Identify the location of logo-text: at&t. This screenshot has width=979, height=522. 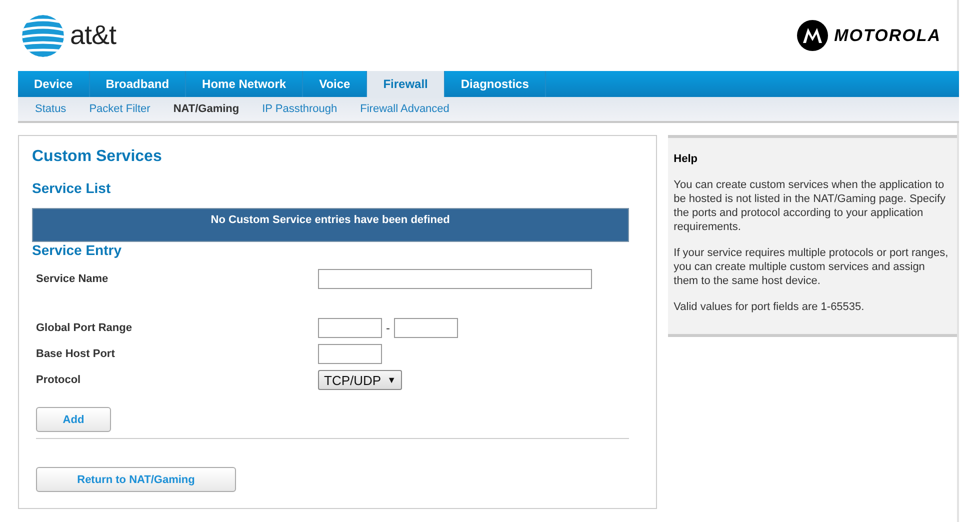
(93, 35).